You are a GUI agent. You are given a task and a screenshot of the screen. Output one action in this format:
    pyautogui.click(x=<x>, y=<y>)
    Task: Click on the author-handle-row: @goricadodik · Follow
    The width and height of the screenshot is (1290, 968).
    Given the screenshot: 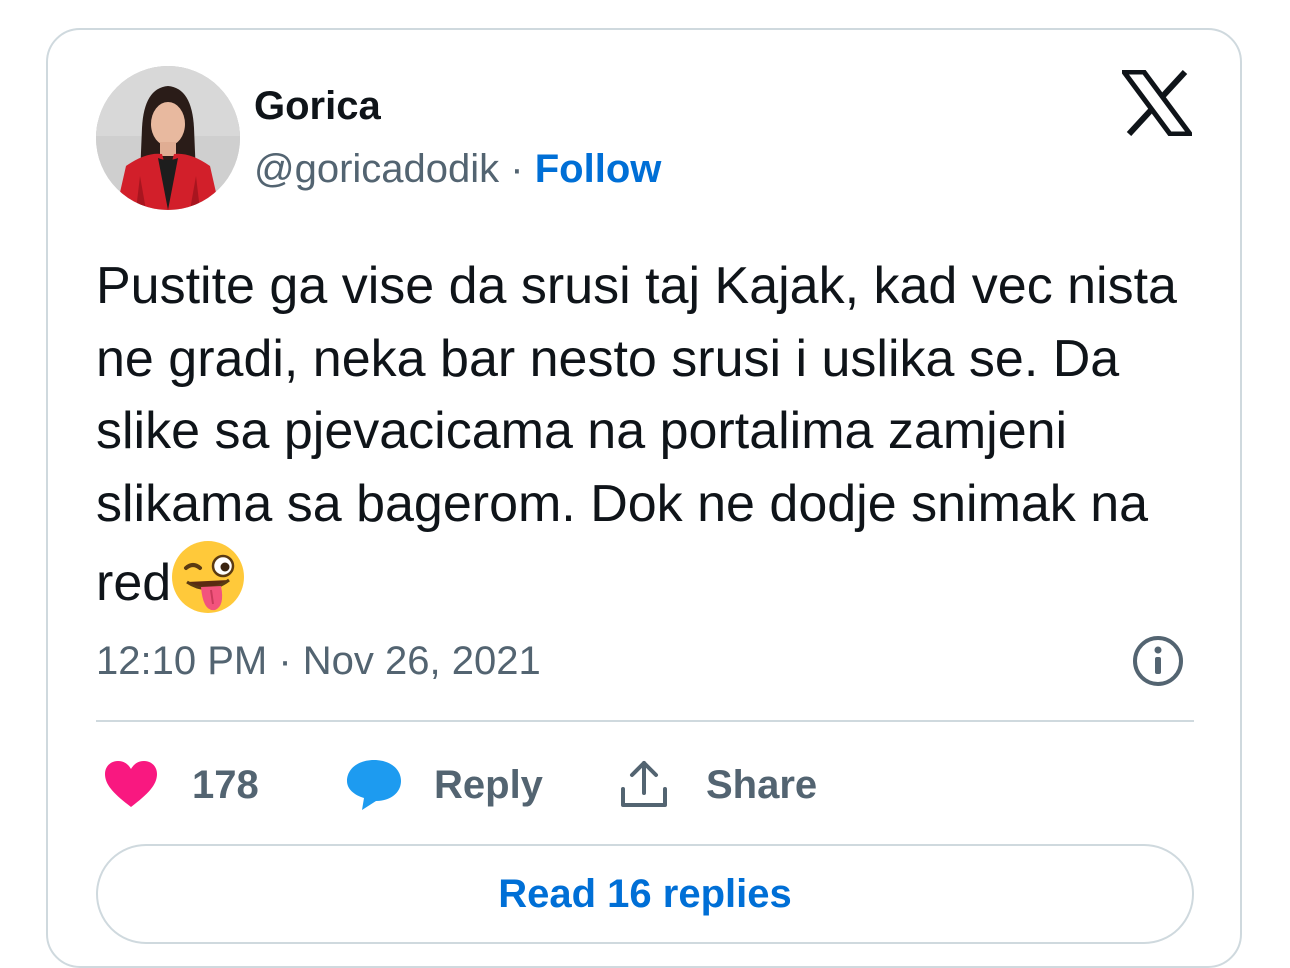 What is the action you would take?
    pyautogui.click(x=457, y=169)
    